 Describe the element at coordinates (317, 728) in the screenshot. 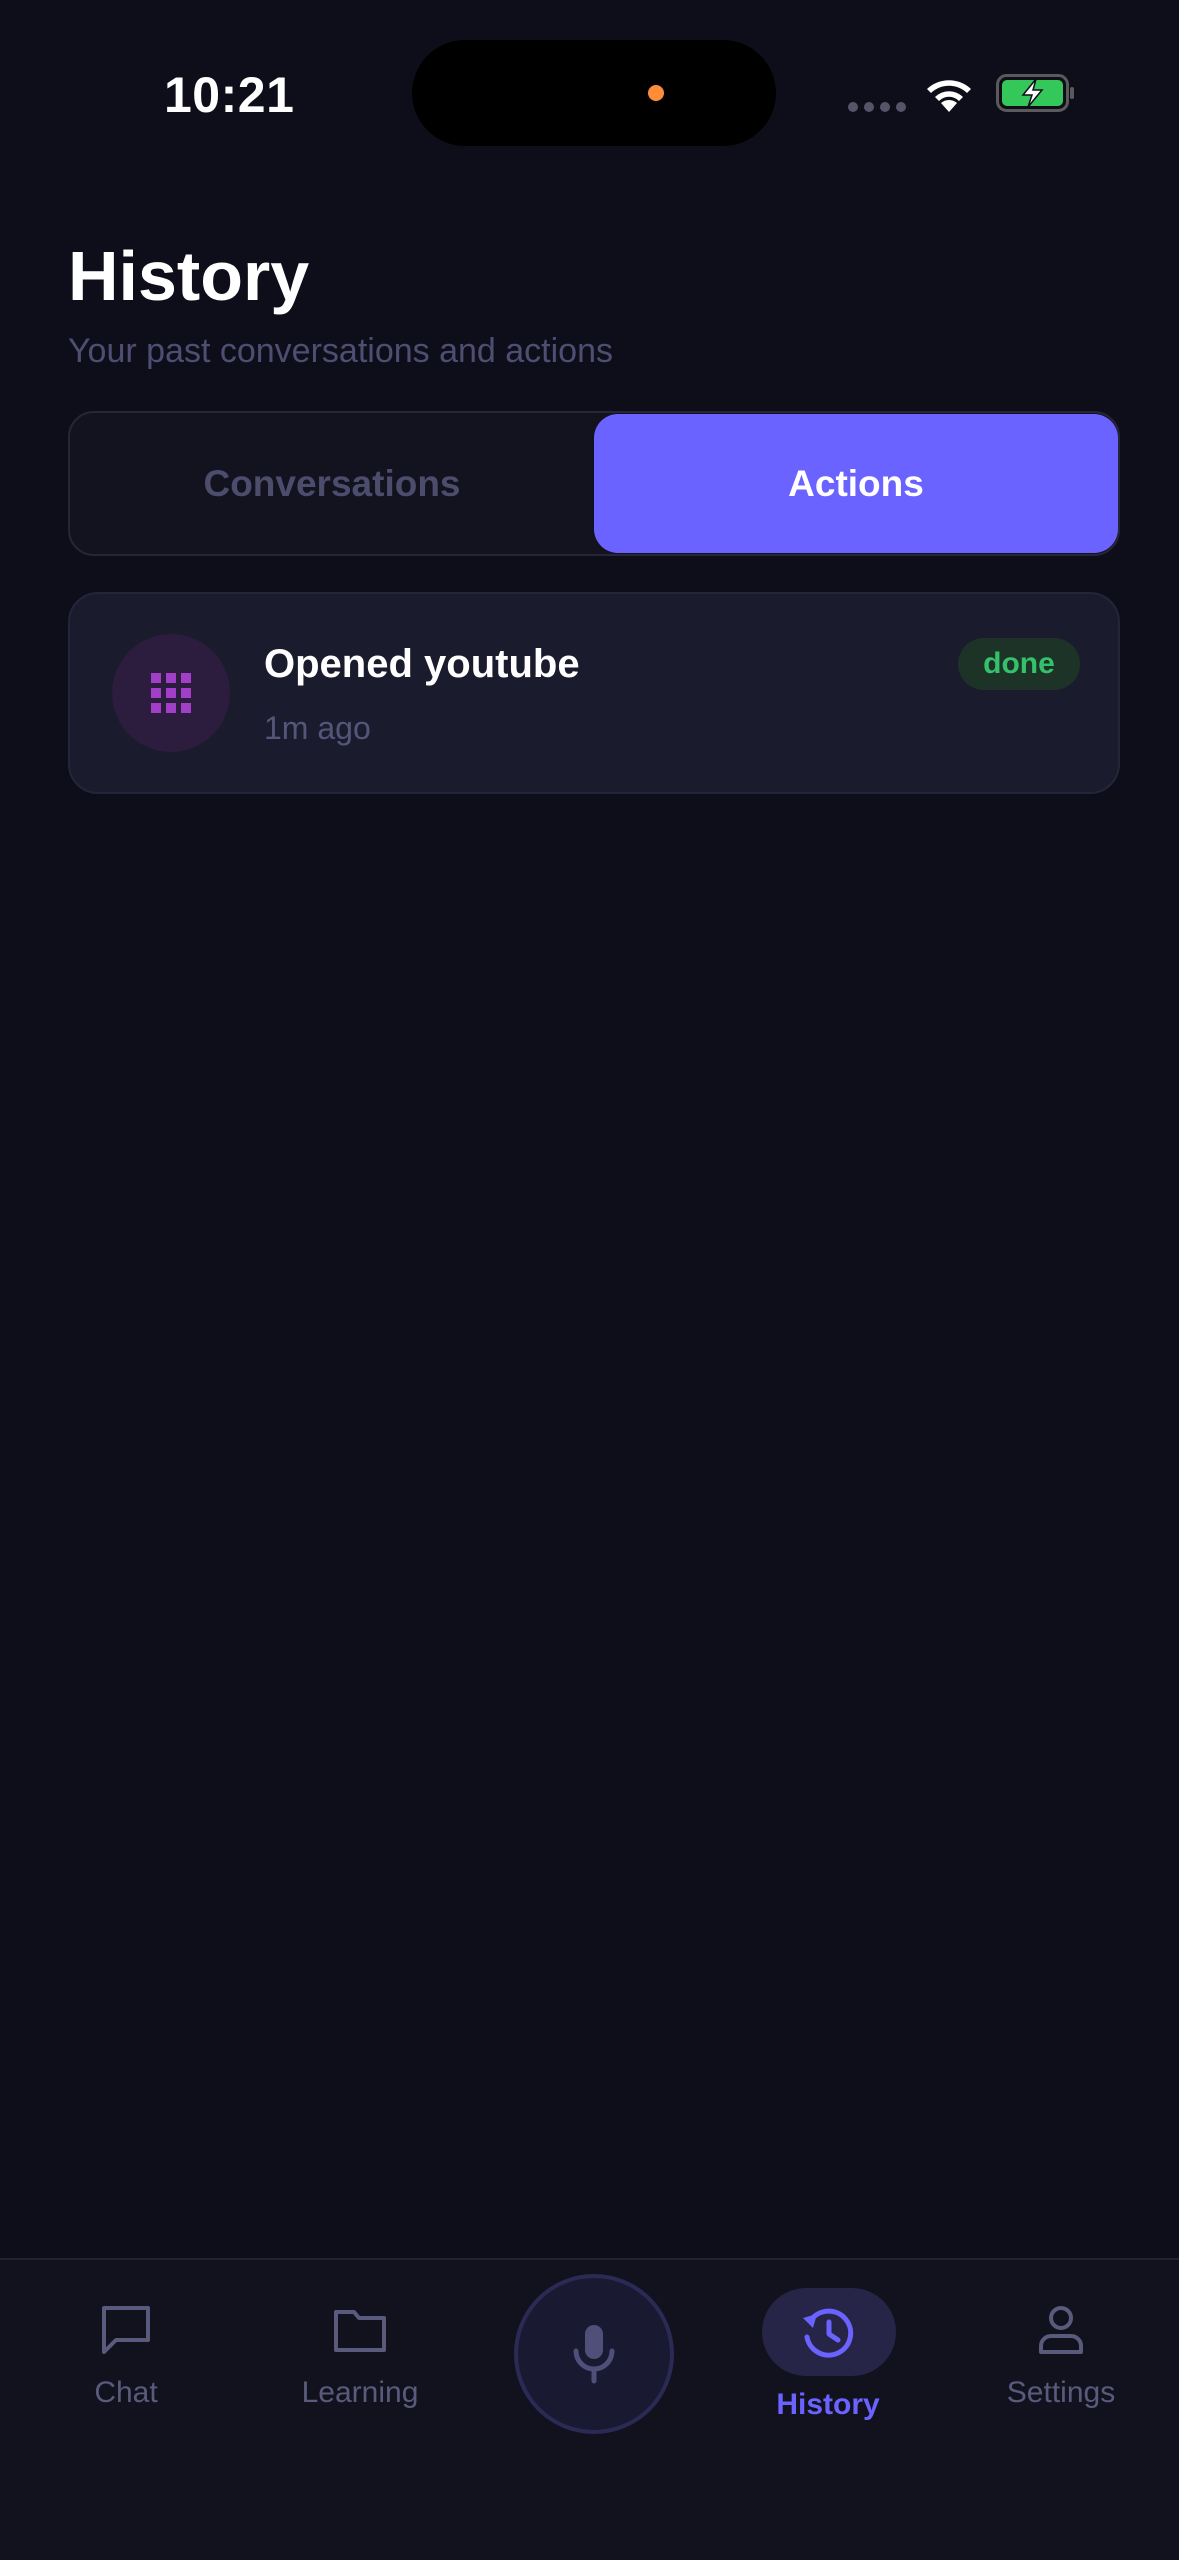

I see `action-timestamp: 1m ago` at that location.